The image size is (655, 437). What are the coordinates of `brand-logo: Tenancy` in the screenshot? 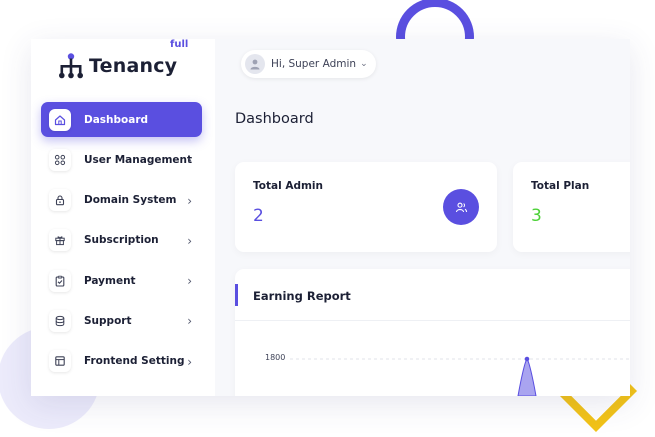 It's located at (116, 66).